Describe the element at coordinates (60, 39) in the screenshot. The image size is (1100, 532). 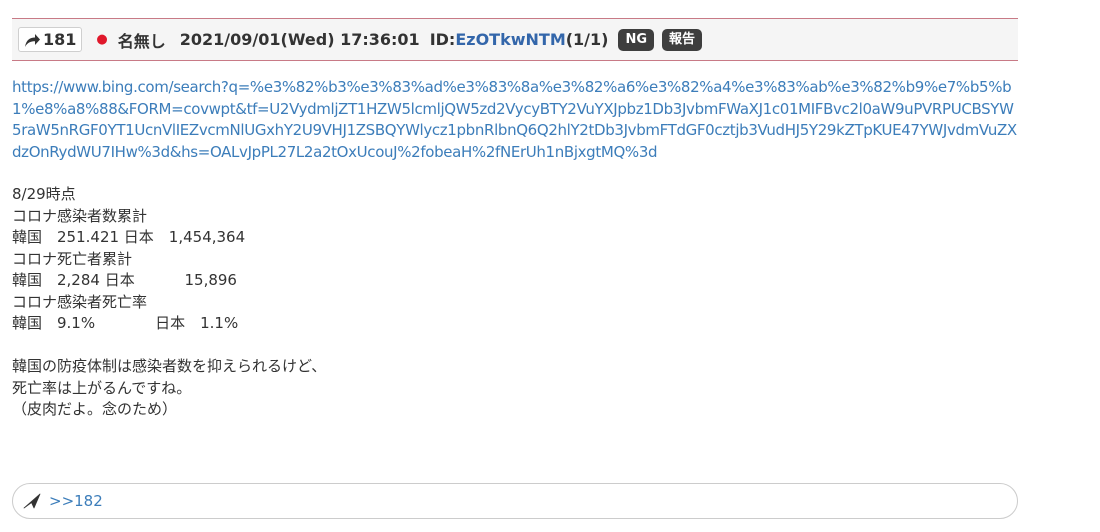
I see `post-number: 181` at that location.